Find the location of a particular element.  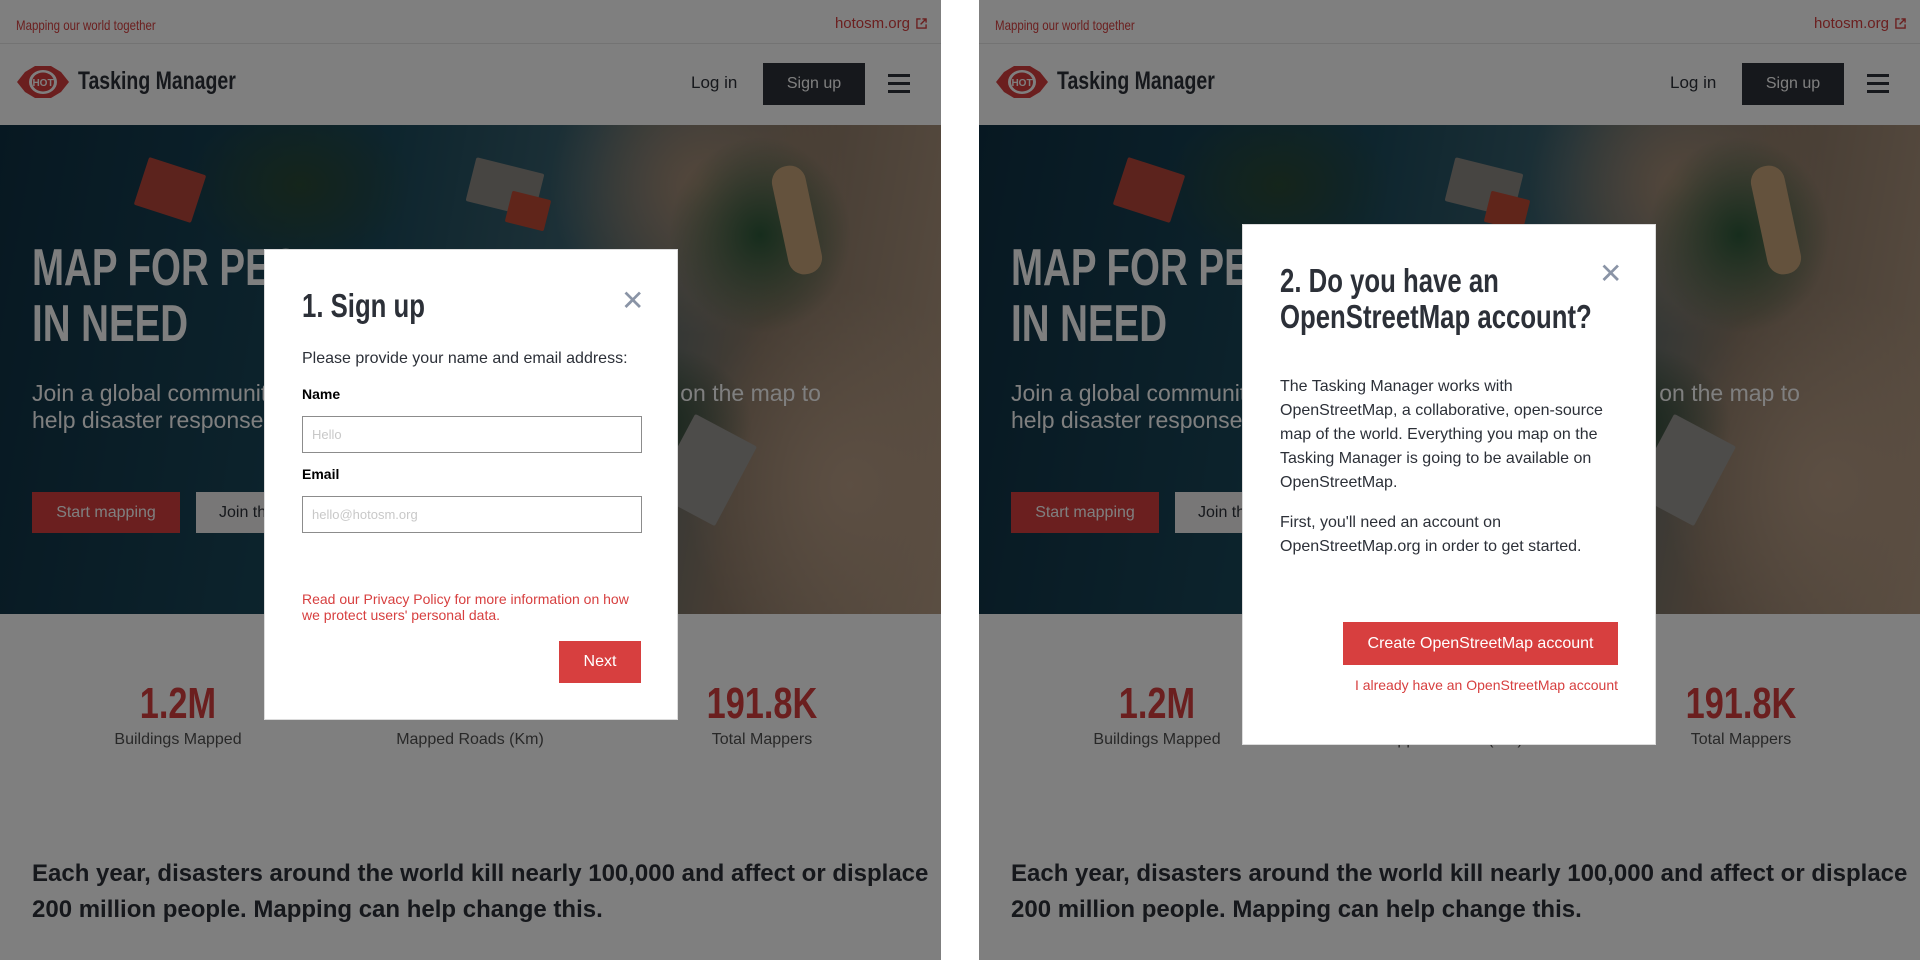

modal-title: 2. Do you have an OpenStreetMap account? is located at coordinates (1436, 298).